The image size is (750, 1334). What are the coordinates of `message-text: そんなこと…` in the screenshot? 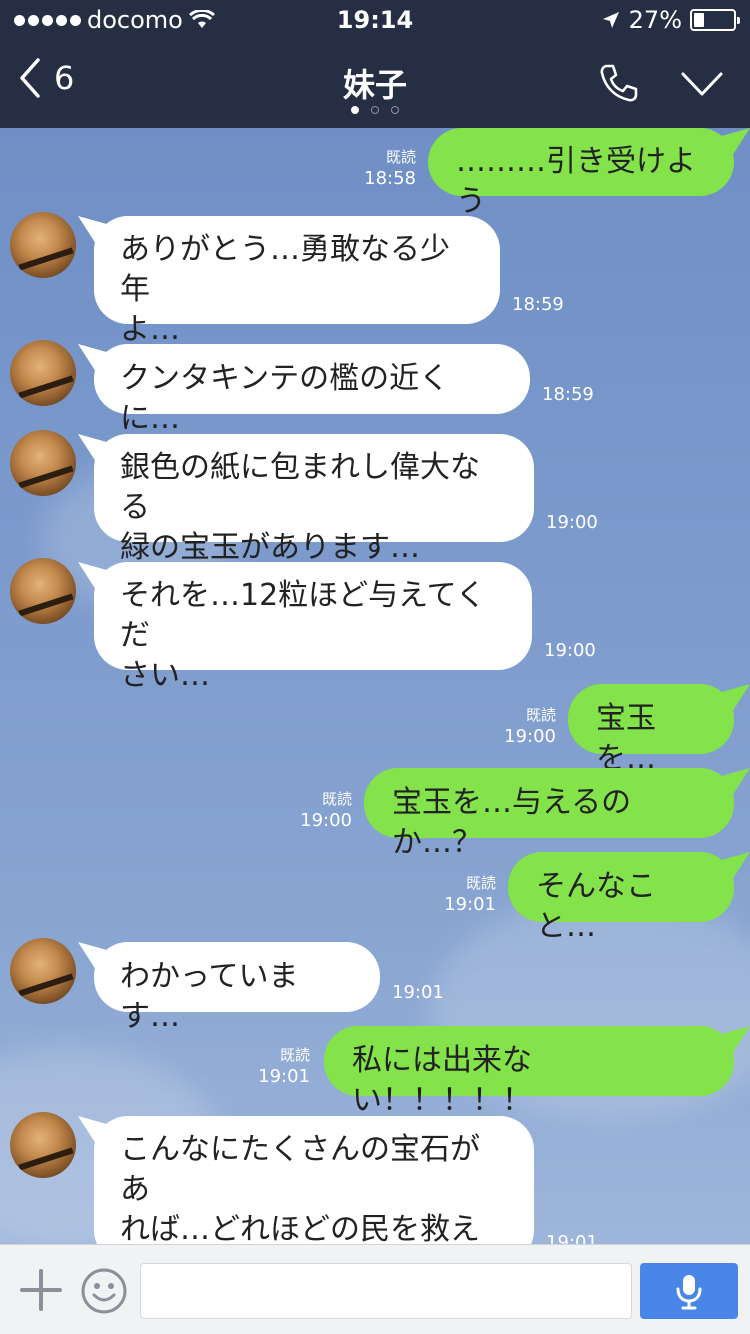 It's located at (596, 906).